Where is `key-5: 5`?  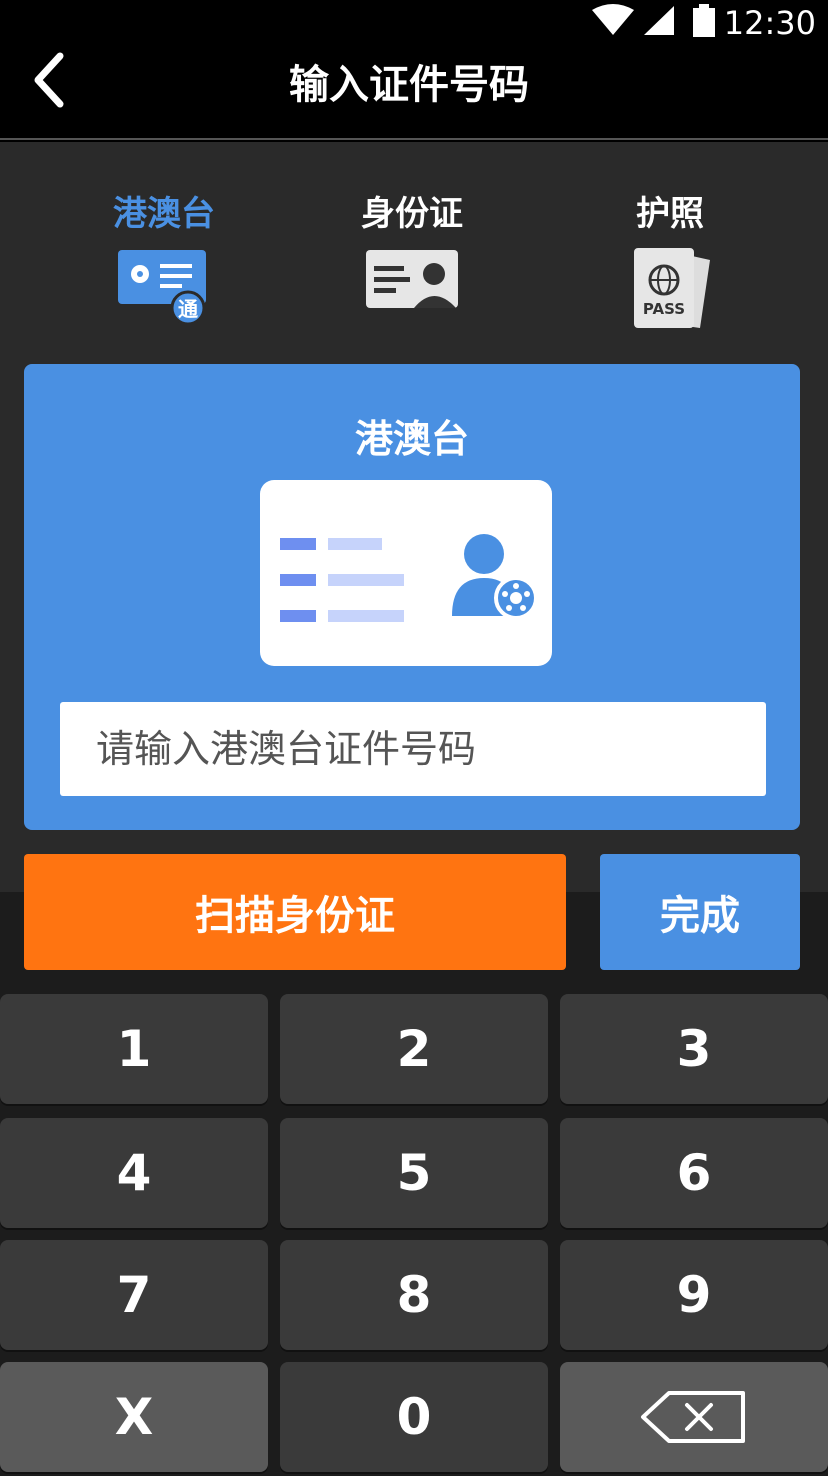 key-5: 5 is located at coordinates (414, 1173).